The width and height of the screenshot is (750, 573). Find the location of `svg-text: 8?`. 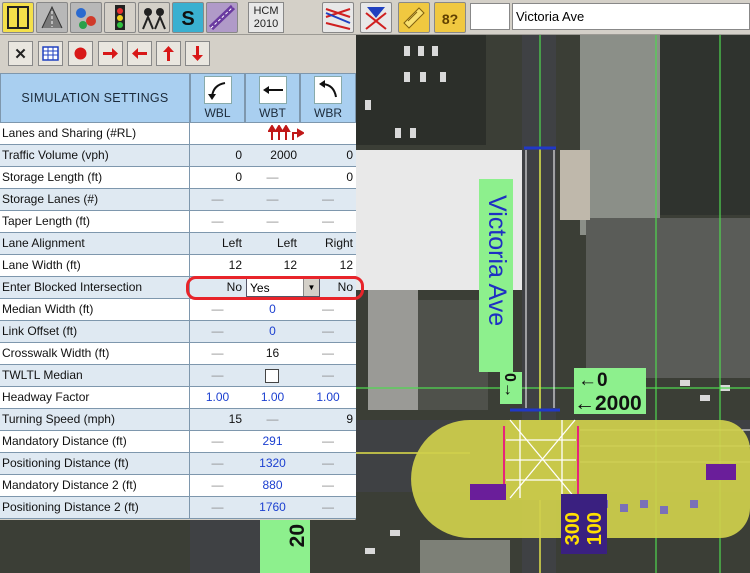

svg-text: 8? is located at coordinates (450, 19).